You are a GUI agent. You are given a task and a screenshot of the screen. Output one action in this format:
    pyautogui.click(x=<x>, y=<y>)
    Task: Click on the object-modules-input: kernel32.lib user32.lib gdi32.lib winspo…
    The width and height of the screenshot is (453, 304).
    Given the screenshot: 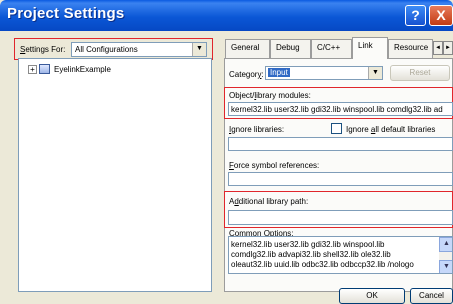 What is the action you would take?
    pyautogui.click(x=340, y=109)
    